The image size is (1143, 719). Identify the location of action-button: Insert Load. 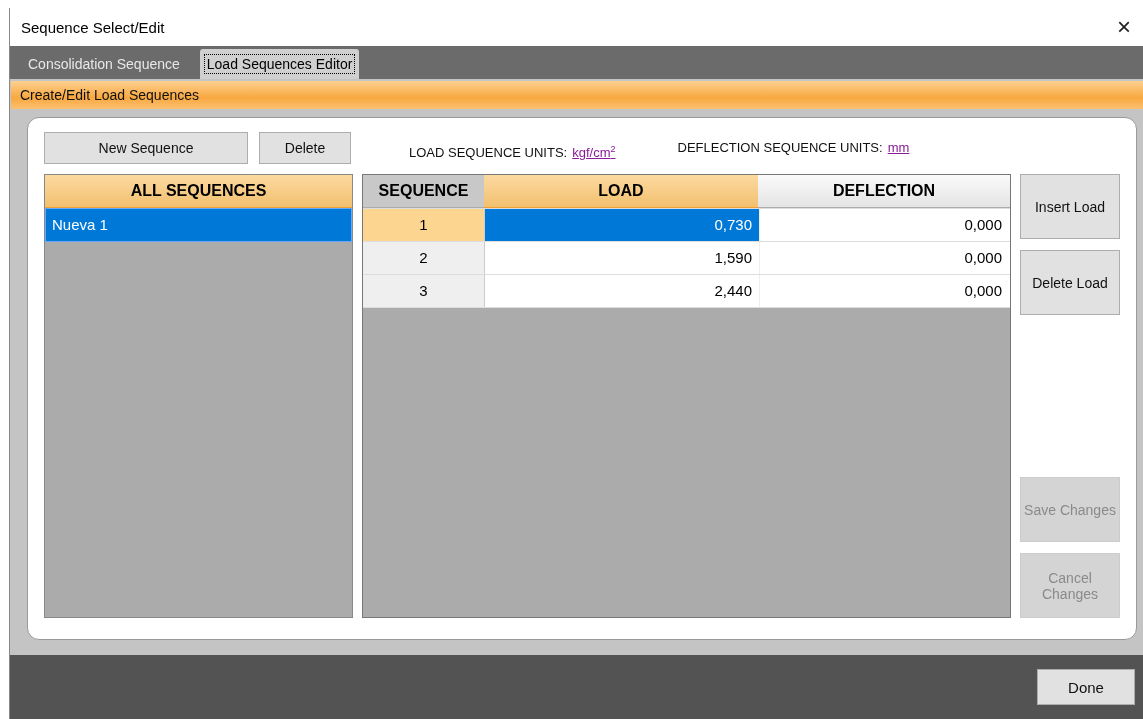
(1070, 206).